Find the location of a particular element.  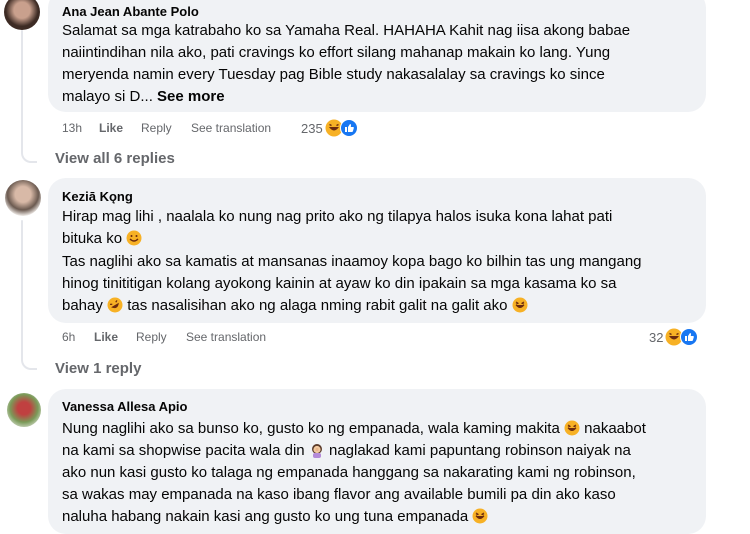

see-more-link: See more is located at coordinates (191, 96).